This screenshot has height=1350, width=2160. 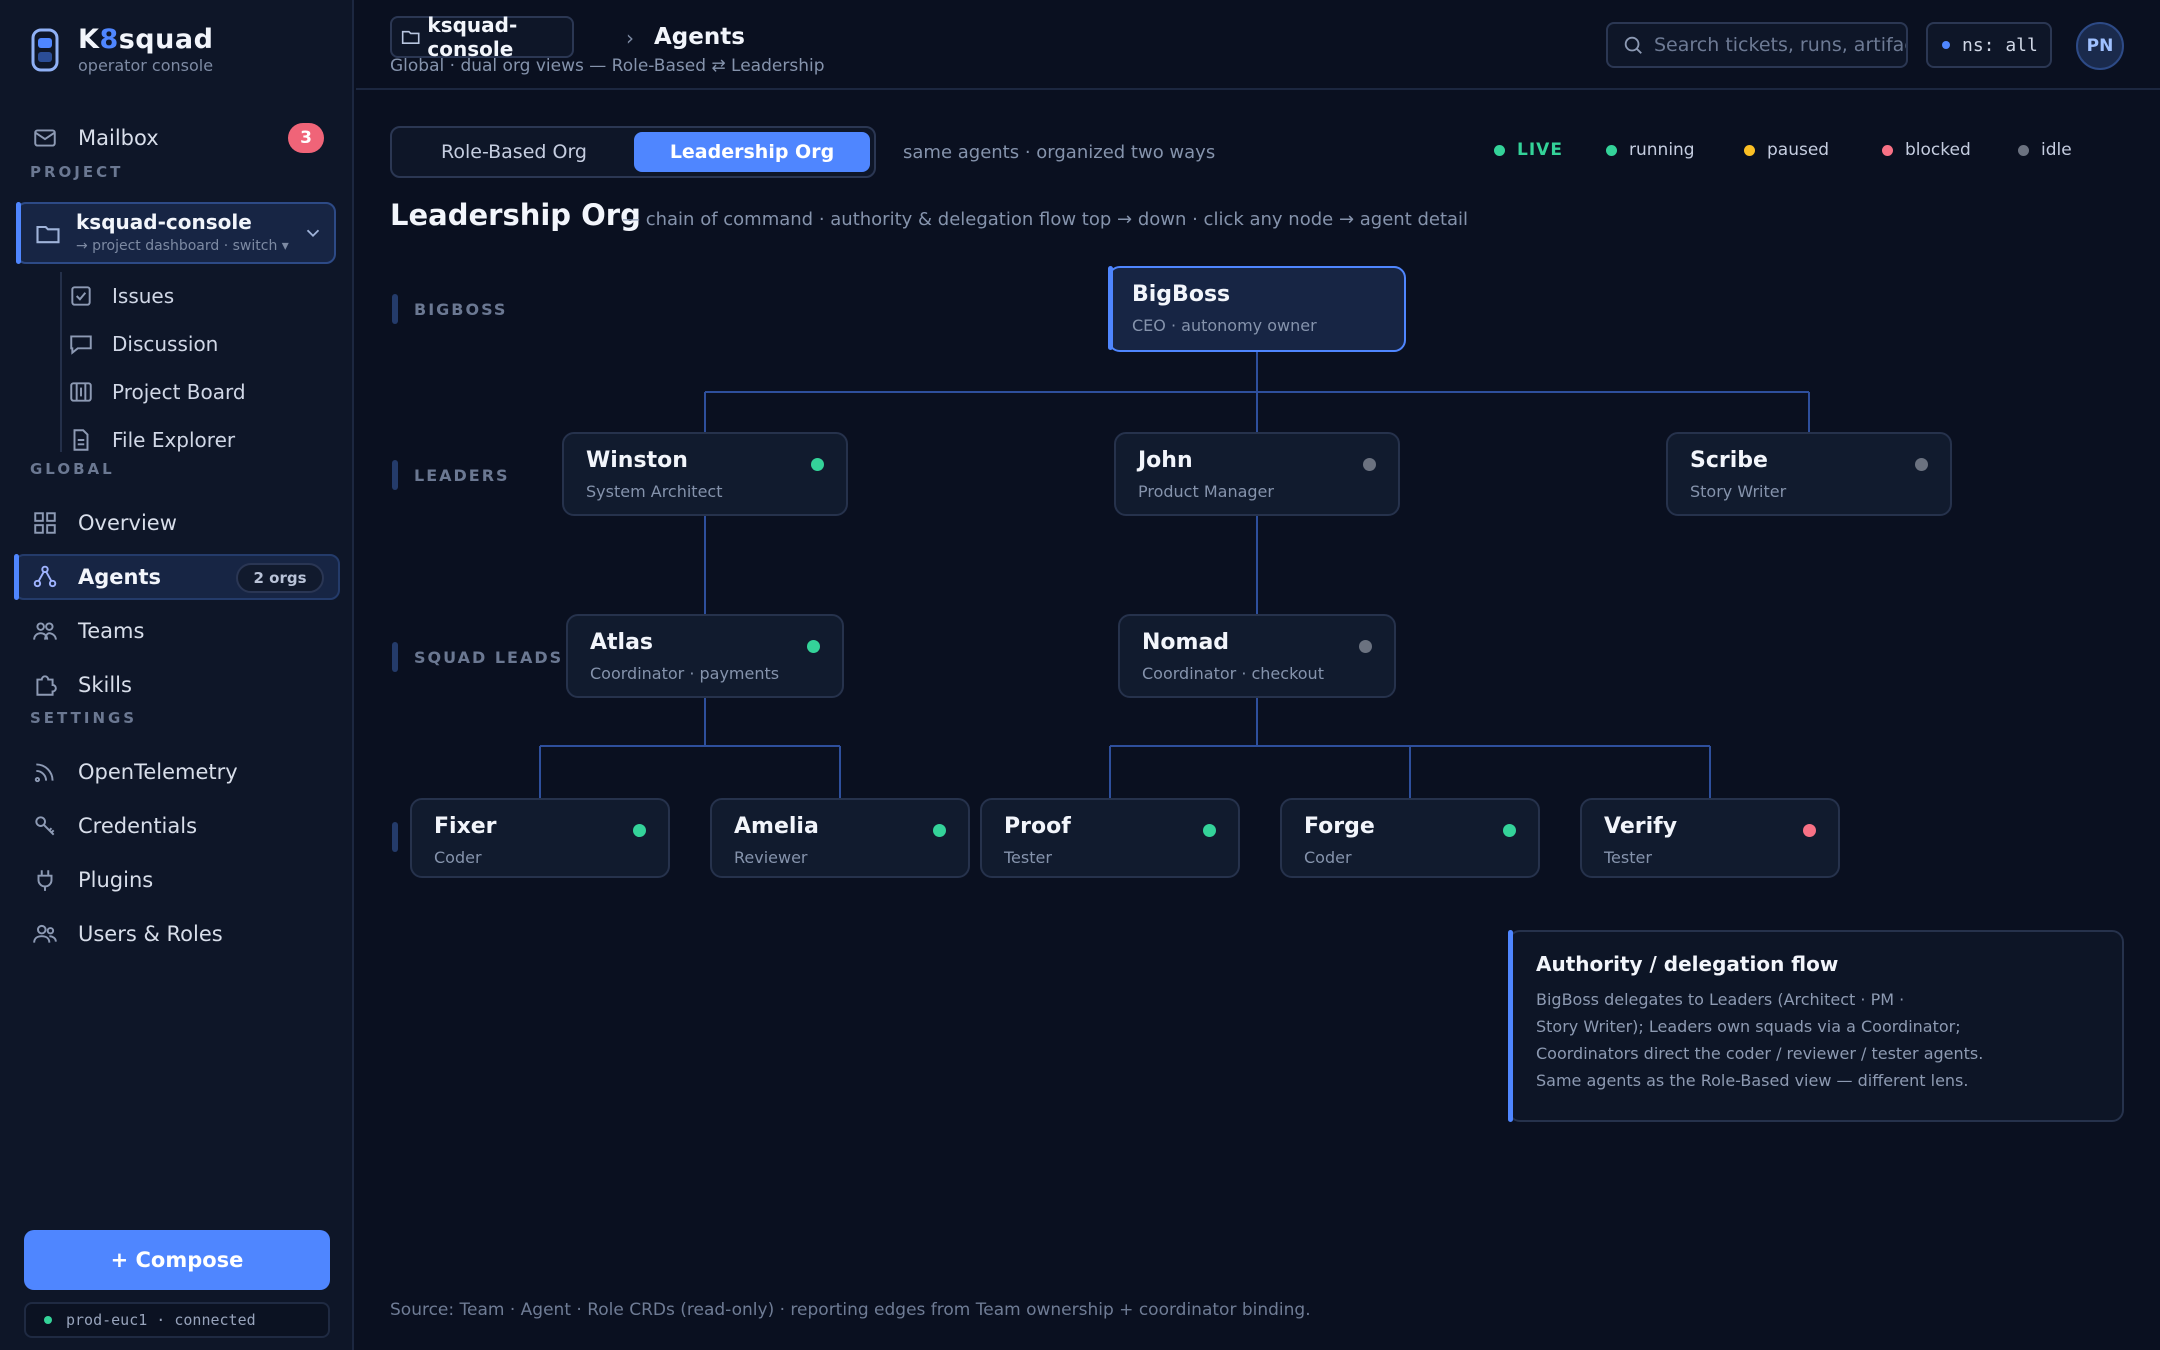 What do you see at coordinates (45, 772) in the screenshot?
I see `telemetry-icon` at bounding box center [45, 772].